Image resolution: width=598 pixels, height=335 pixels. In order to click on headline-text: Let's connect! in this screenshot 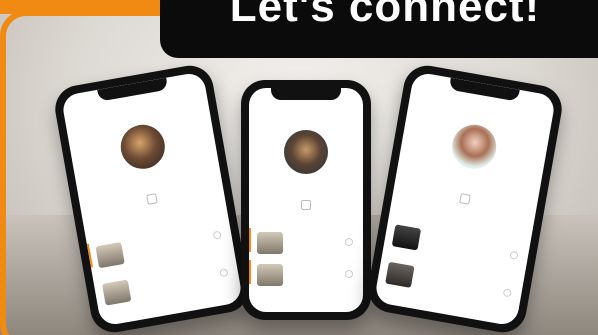, I will do `click(385, 15)`.